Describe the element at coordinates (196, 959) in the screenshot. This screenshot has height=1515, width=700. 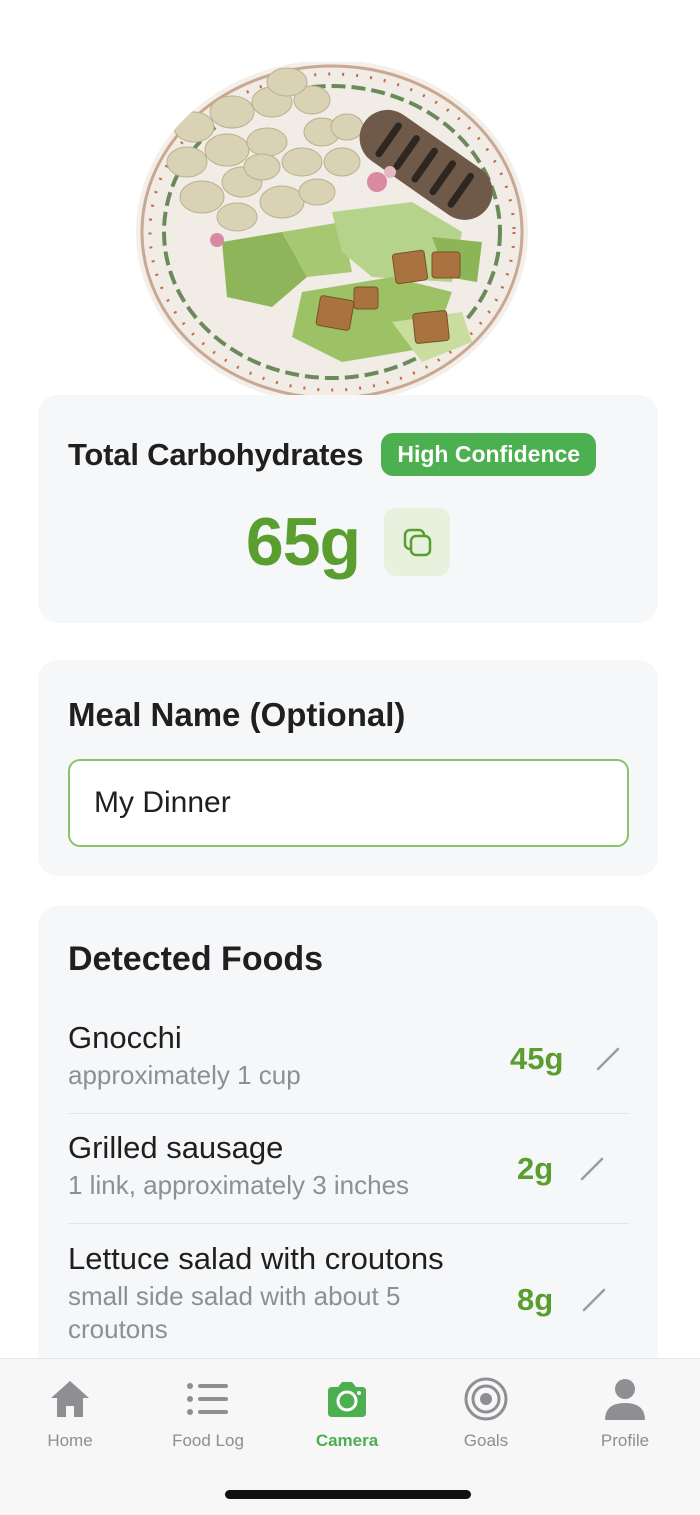
I see `detected-foods-title: Detected Foods` at that location.